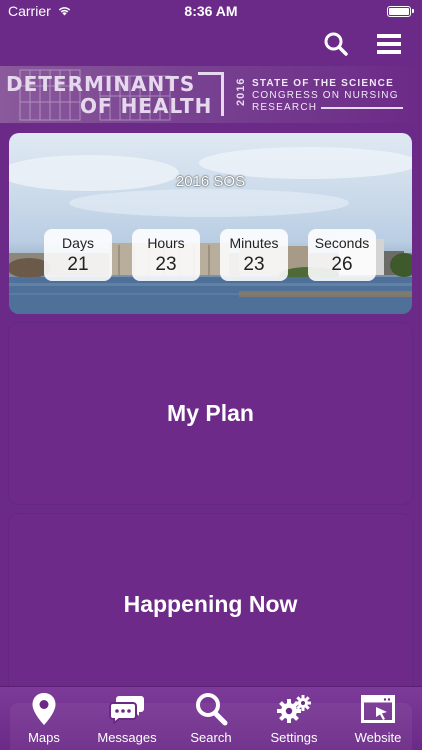  Describe the element at coordinates (294, 709) in the screenshot. I see `gears-icon` at that location.